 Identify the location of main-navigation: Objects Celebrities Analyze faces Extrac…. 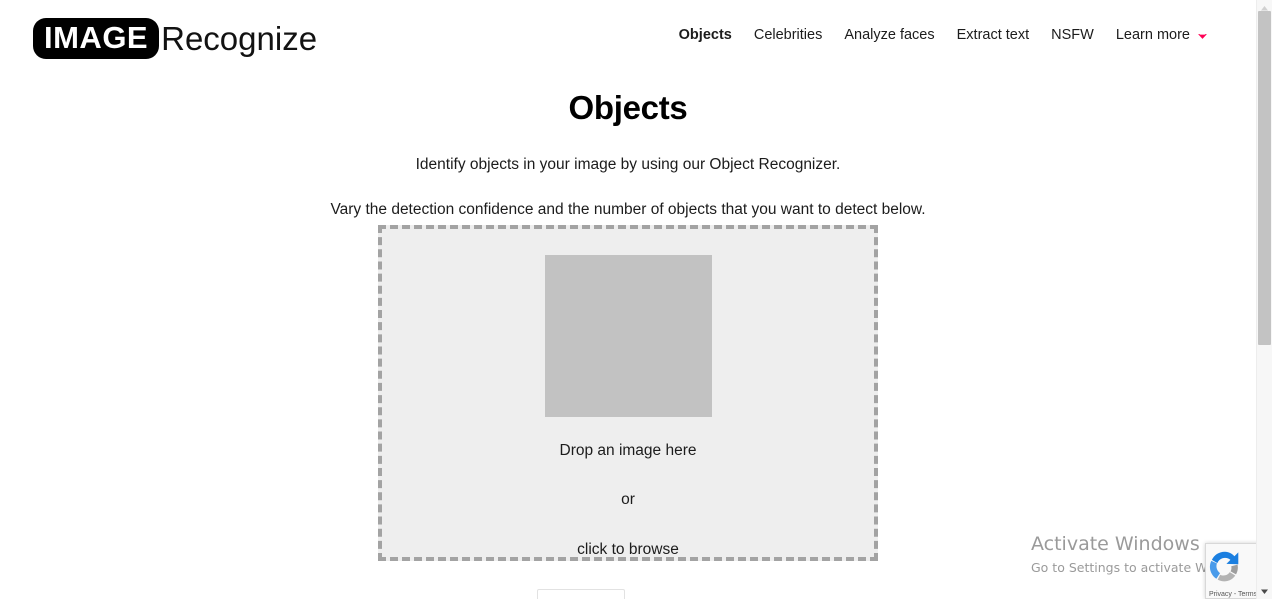
(943, 35).